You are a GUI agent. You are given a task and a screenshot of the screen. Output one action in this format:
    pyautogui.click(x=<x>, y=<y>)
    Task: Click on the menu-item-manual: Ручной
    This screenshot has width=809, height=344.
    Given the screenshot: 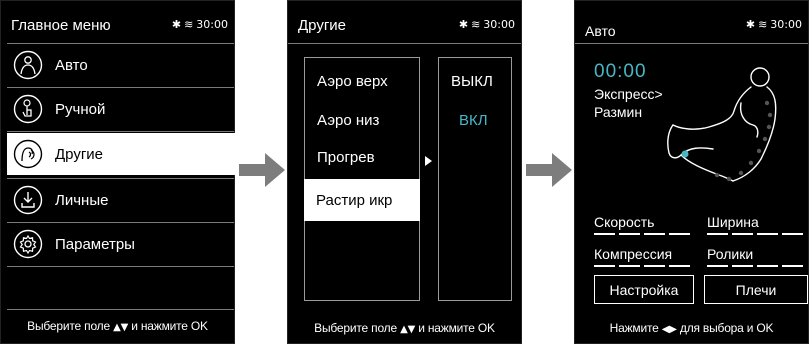 What is the action you would take?
    pyautogui.click(x=121, y=109)
    